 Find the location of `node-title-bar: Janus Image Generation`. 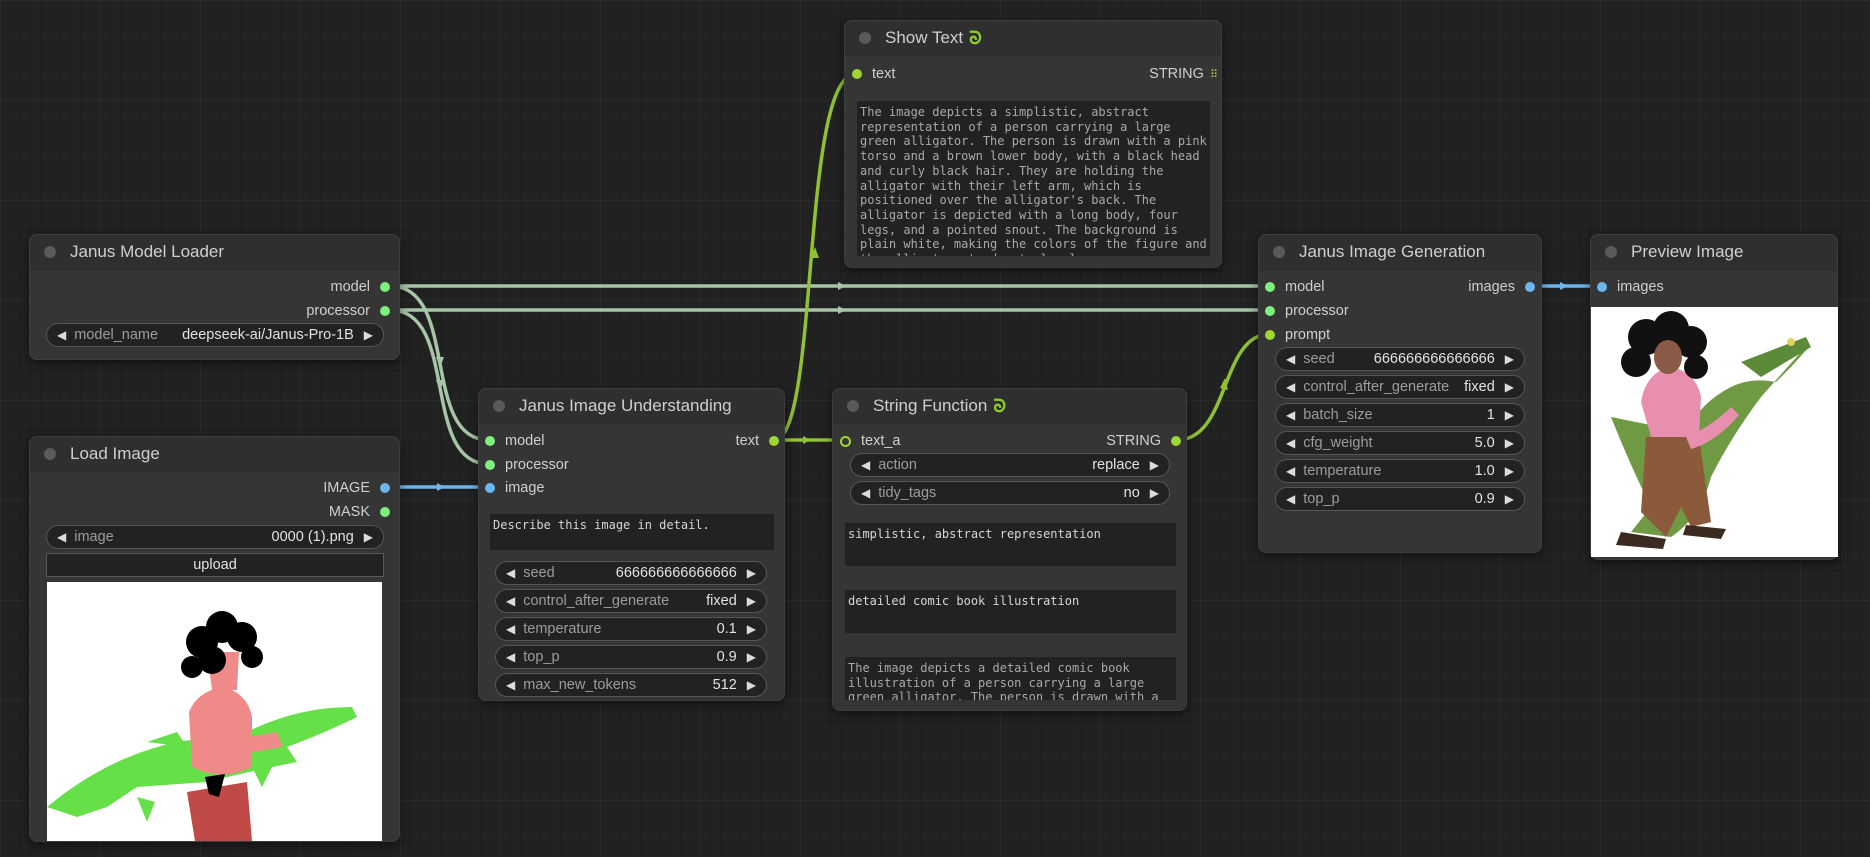

node-title-bar: Janus Image Generation is located at coordinates (1400, 252).